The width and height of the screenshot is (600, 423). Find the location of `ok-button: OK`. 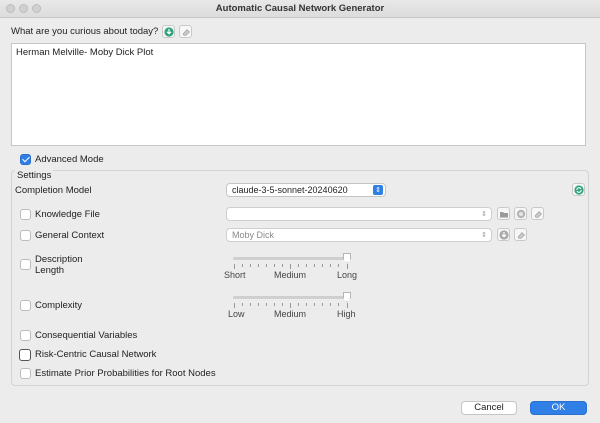

ok-button: OK is located at coordinates (558, 408).